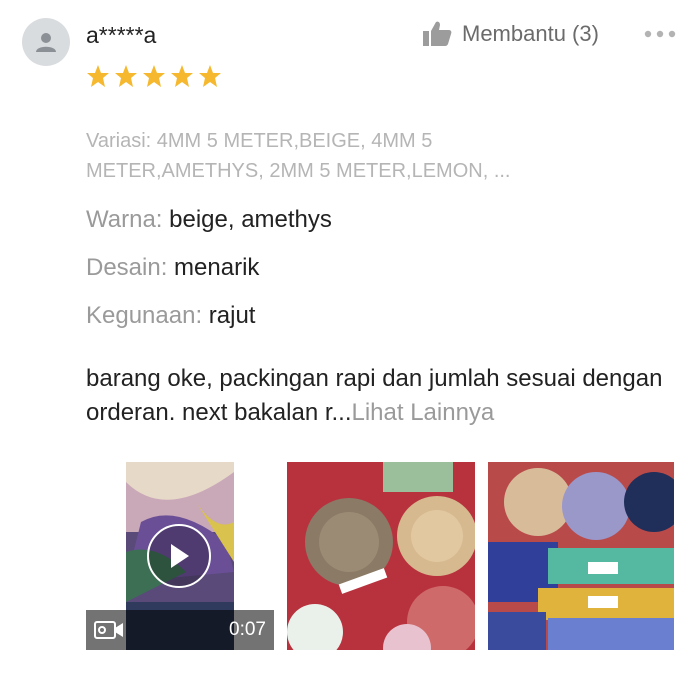 This screenshot has height=680, width=698. I want to click on attribute-value: menarik, so click(217, 267).